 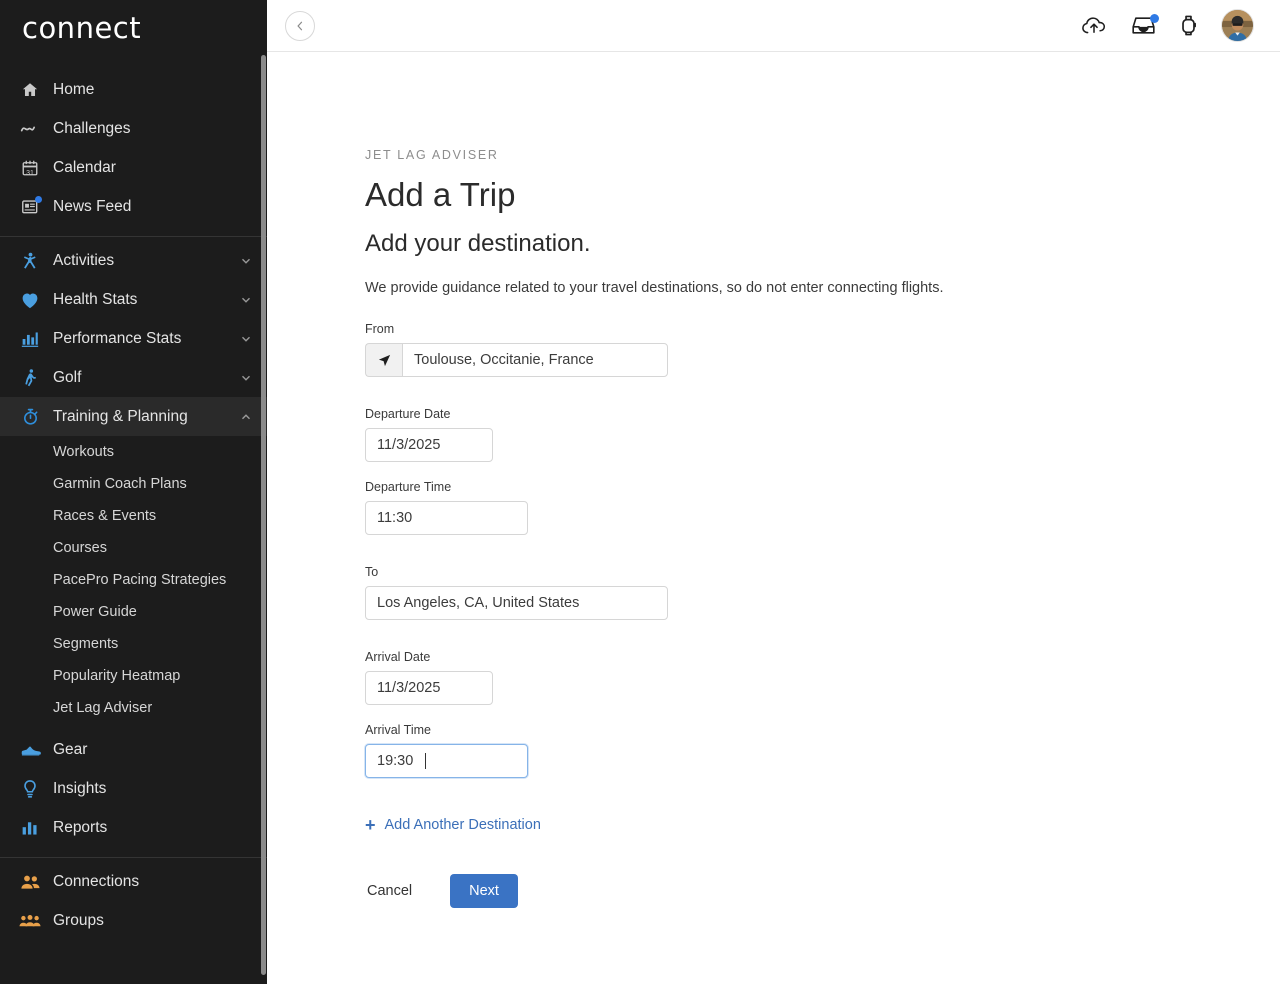 What do you see at coordinates (133, 749) in the screenshot?
I see `sidebar-item-gear: Gear` at bounding box center [133, 749].